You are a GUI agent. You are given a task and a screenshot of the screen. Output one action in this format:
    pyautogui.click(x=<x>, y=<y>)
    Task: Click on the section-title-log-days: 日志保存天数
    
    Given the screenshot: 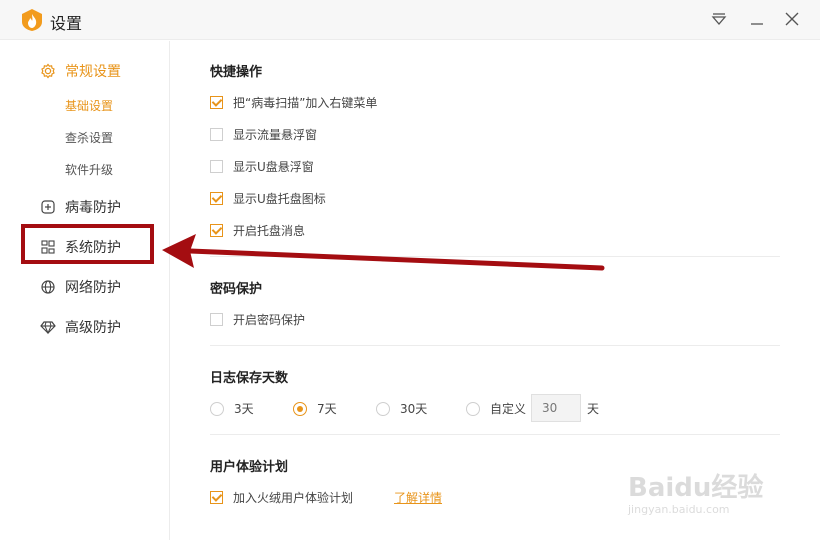 What is the action you would take?
    pyautogui.click(x=249, y=378)
    